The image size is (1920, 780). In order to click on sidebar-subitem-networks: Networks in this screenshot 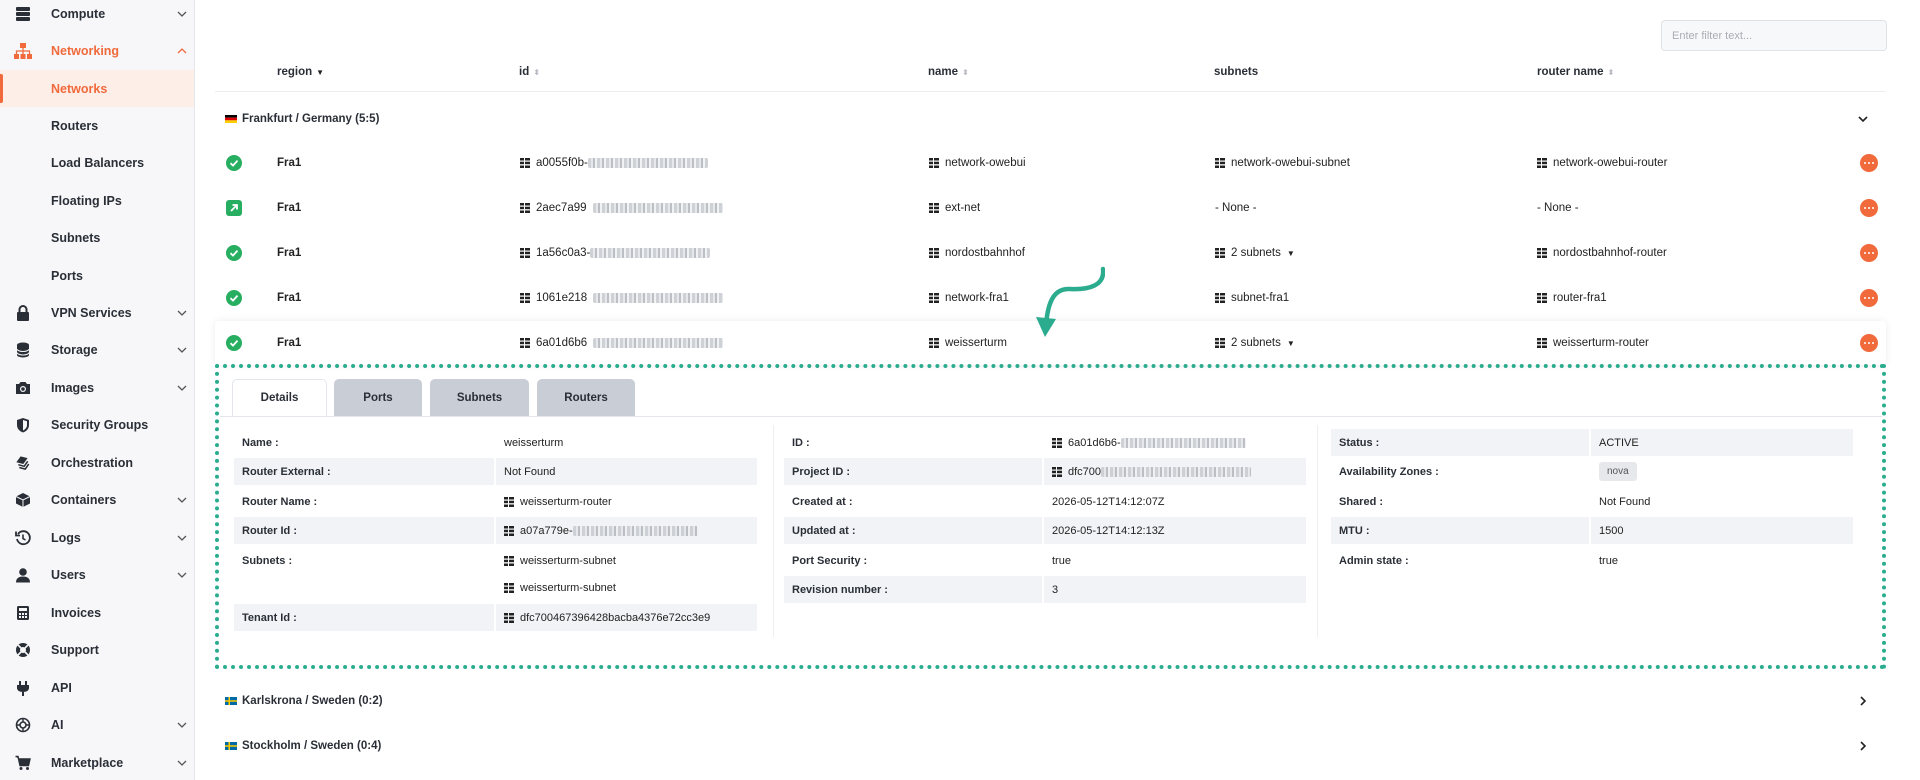, I will do `click(97, 88)`.